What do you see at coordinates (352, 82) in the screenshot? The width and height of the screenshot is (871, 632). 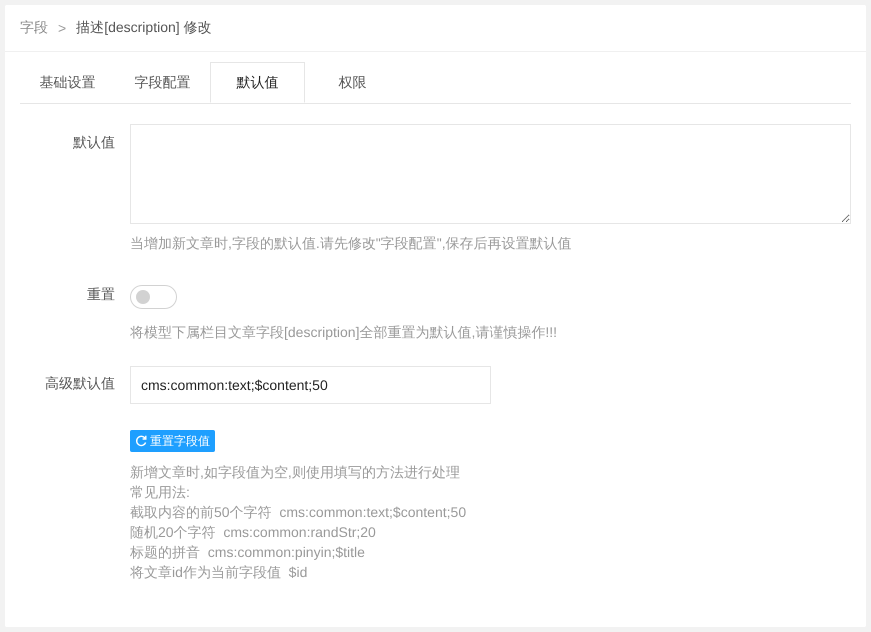 I see `tab: 权限` at bounding box center [352, 82].